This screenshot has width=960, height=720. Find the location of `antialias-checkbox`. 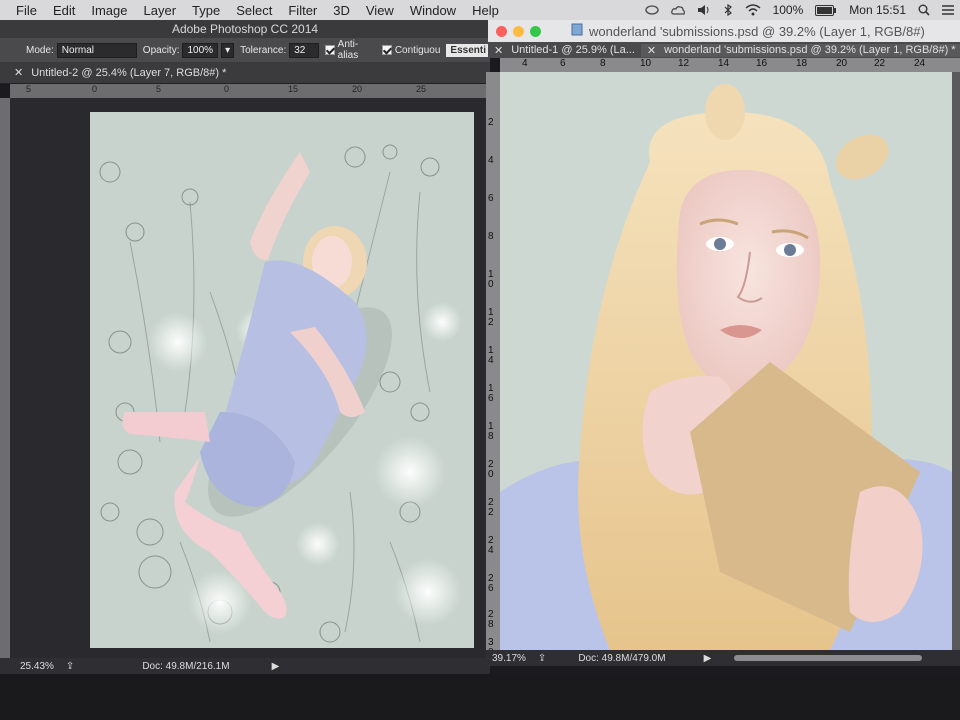

antialias-checkbox is located at coordinates (330, 50).